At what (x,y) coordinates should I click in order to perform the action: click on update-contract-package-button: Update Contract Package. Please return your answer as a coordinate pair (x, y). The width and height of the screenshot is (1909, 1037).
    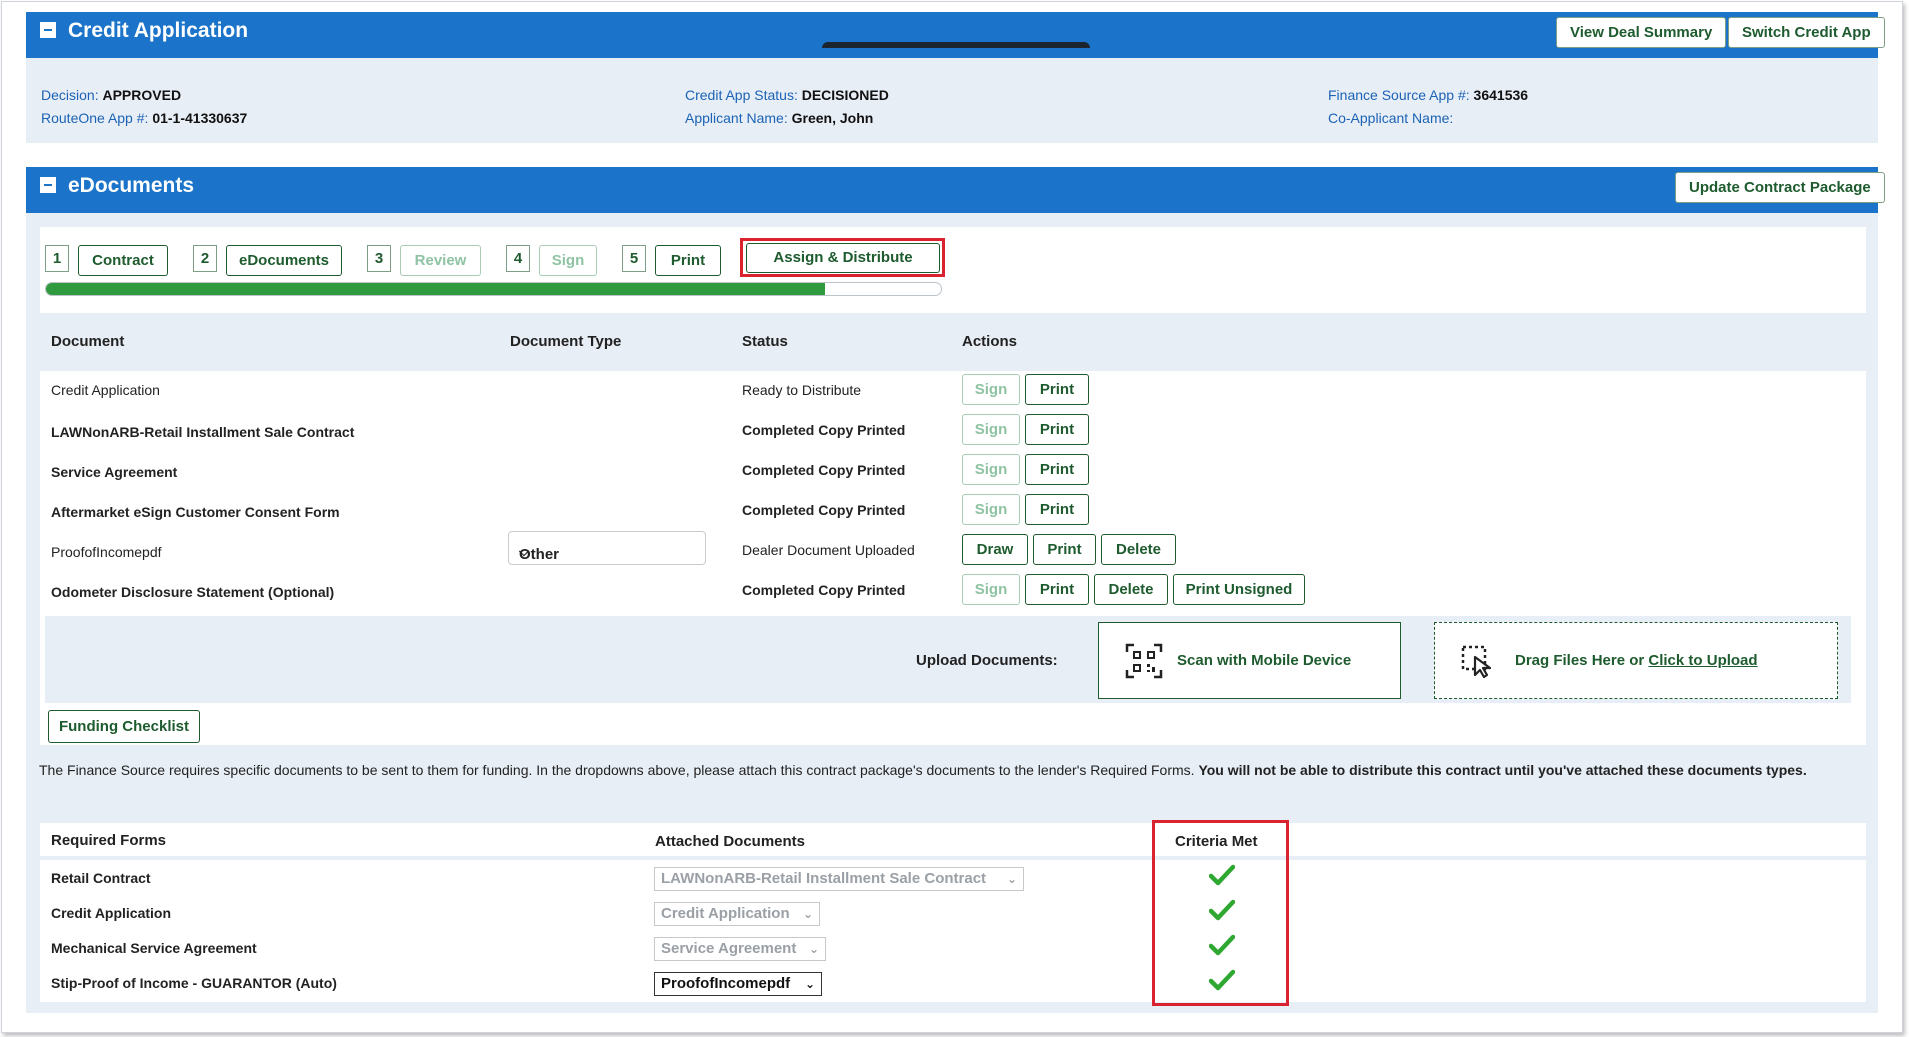
    Looking at the image, I should click on (1780, 187).